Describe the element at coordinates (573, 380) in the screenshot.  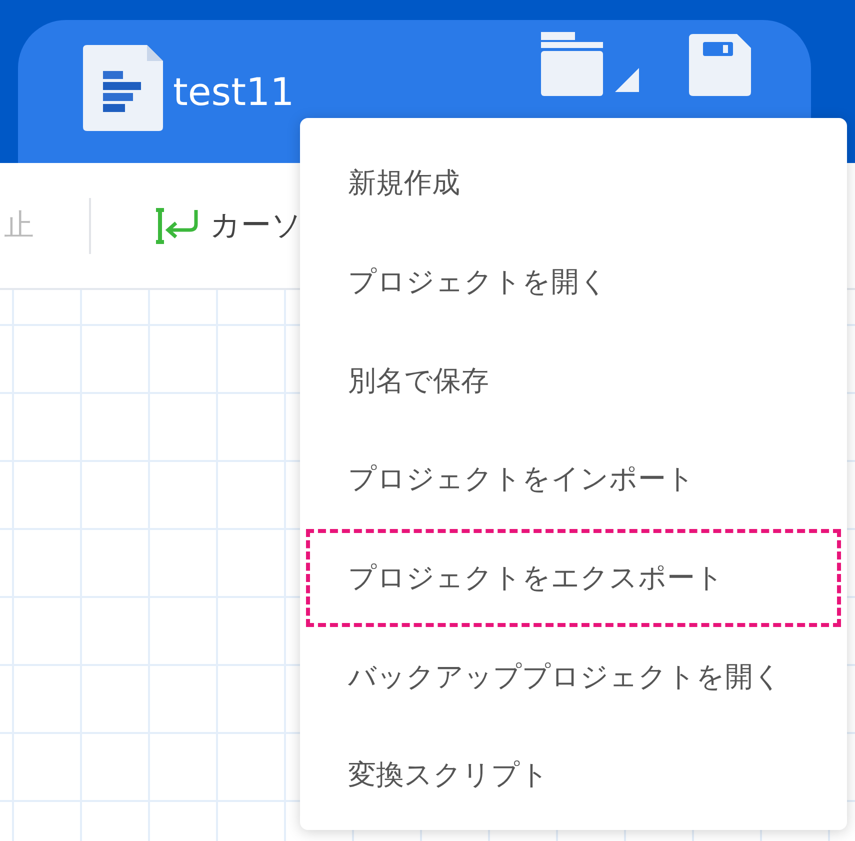
I see `menu-item: 別名で保存` at that location.